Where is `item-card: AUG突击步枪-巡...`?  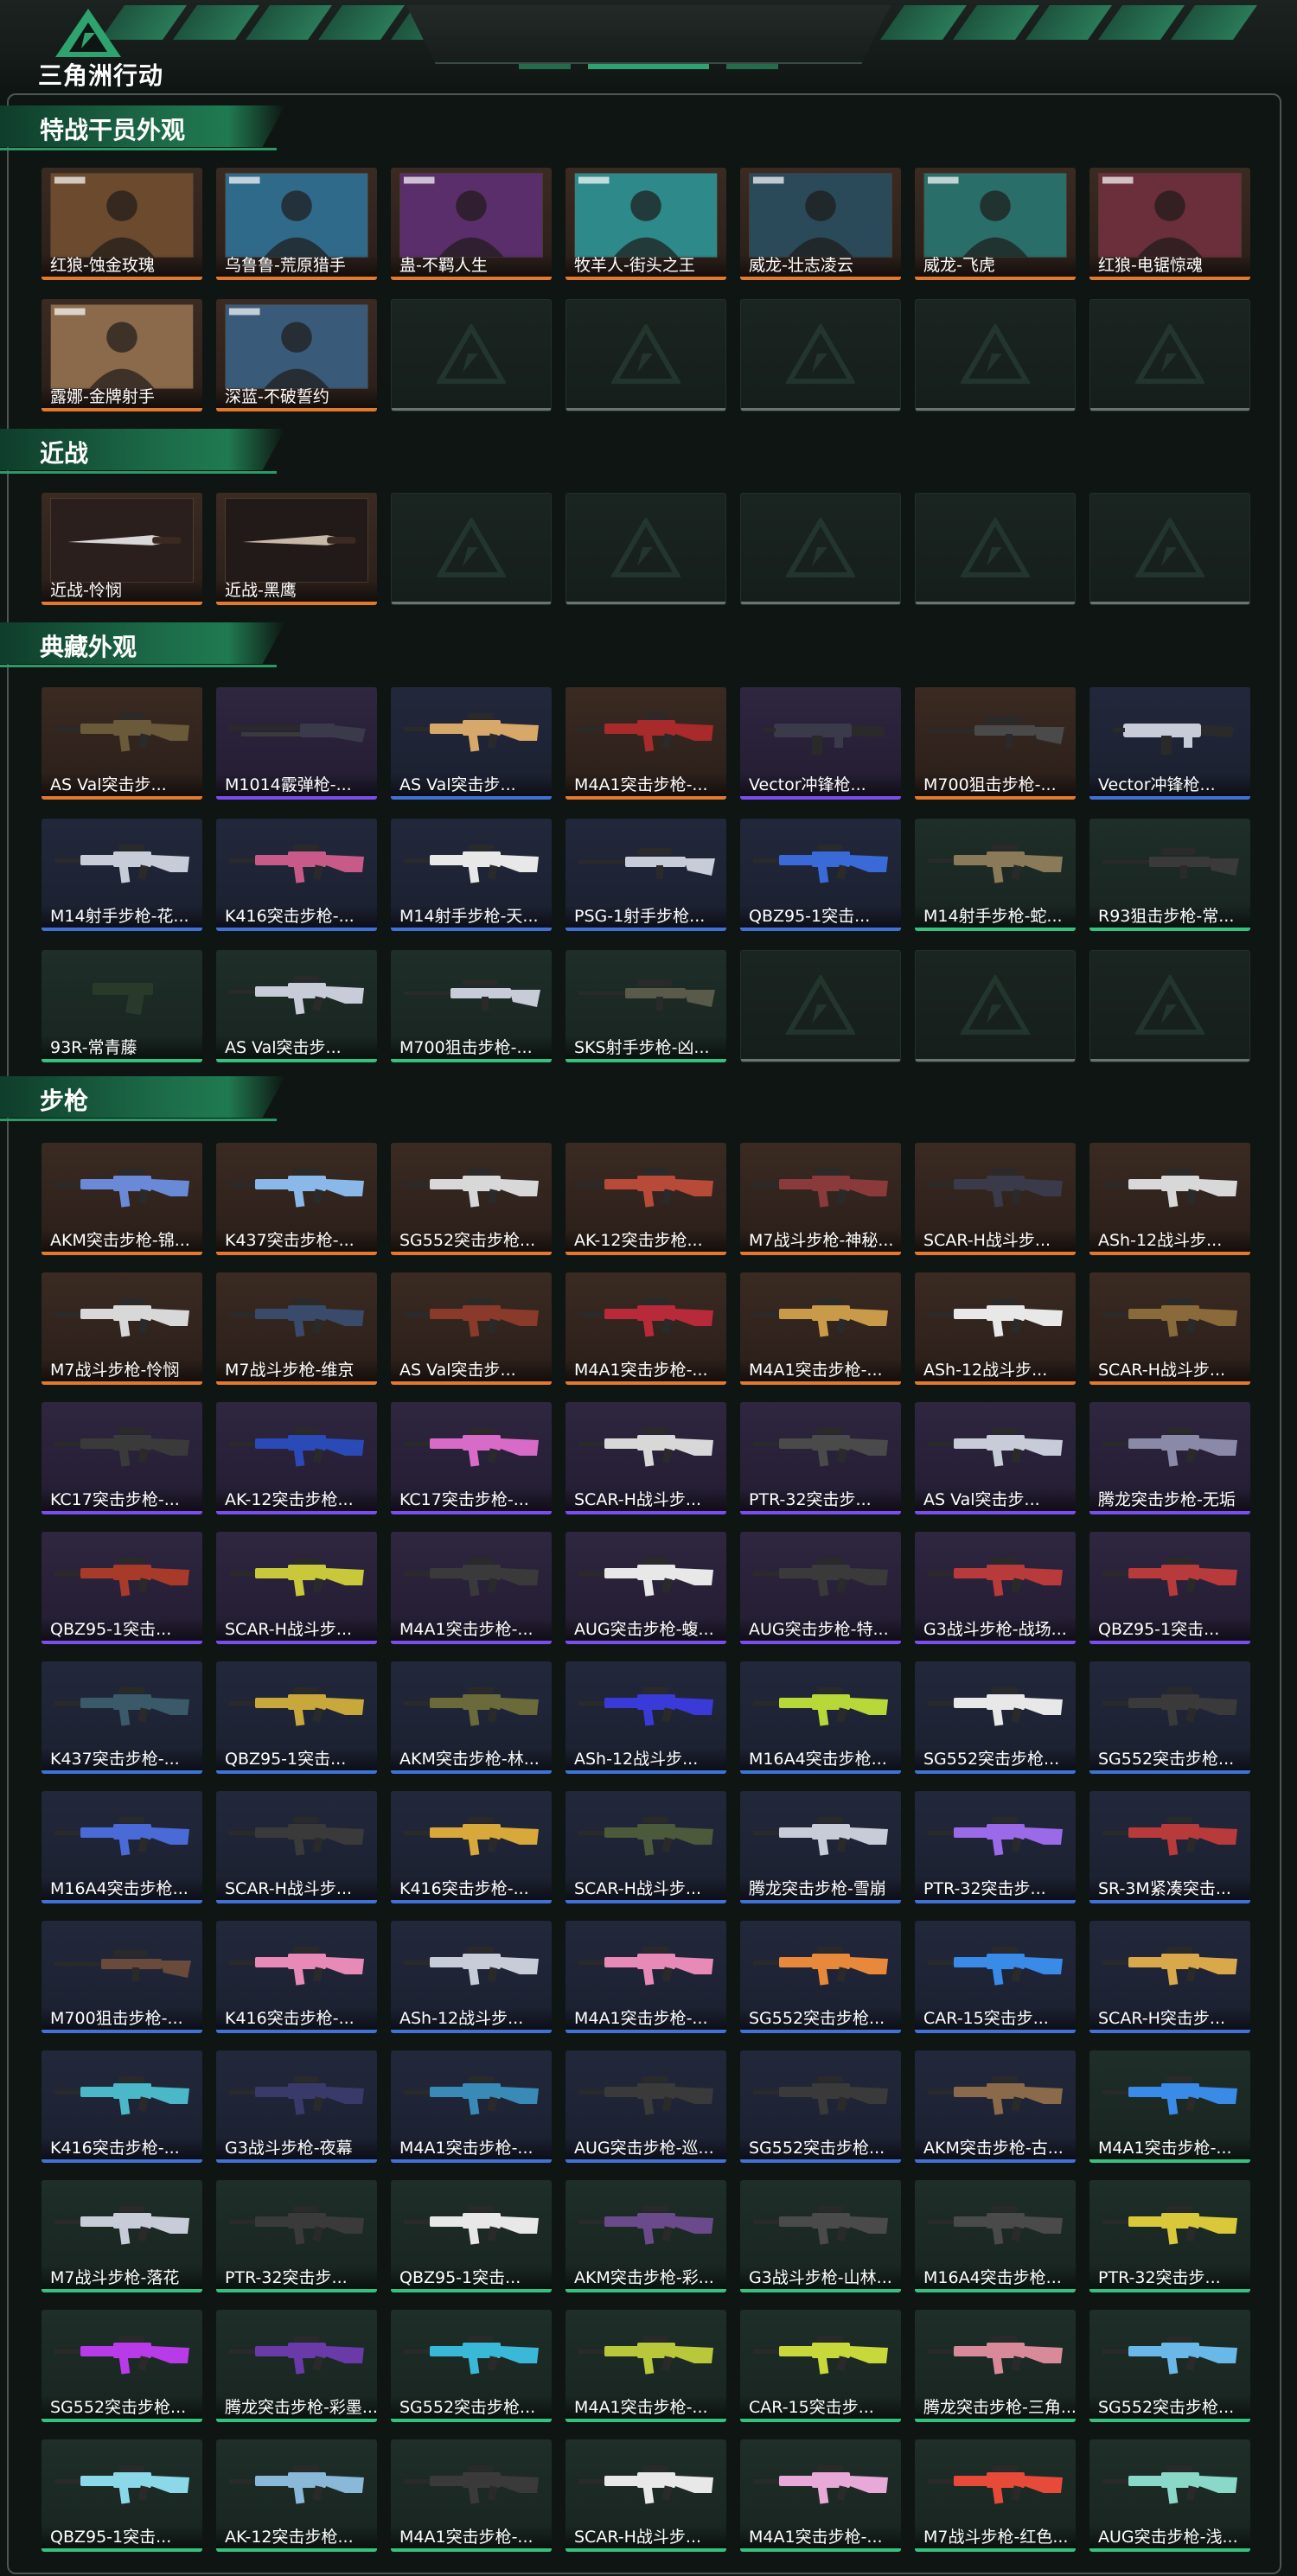 item-card: AUG突击步枪-巡... is located at coordinates (646, 2106).